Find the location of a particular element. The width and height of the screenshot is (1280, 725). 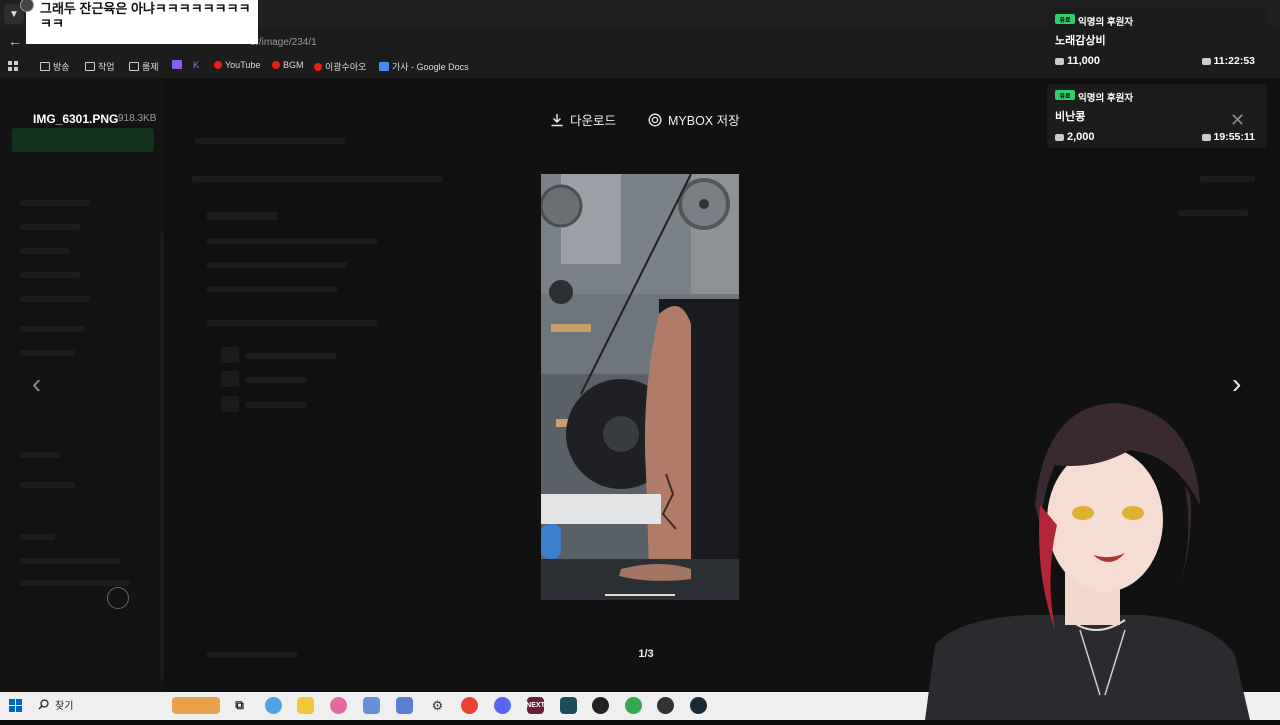

donation-message: 비난콩 is located at coordinates (1070, 117).